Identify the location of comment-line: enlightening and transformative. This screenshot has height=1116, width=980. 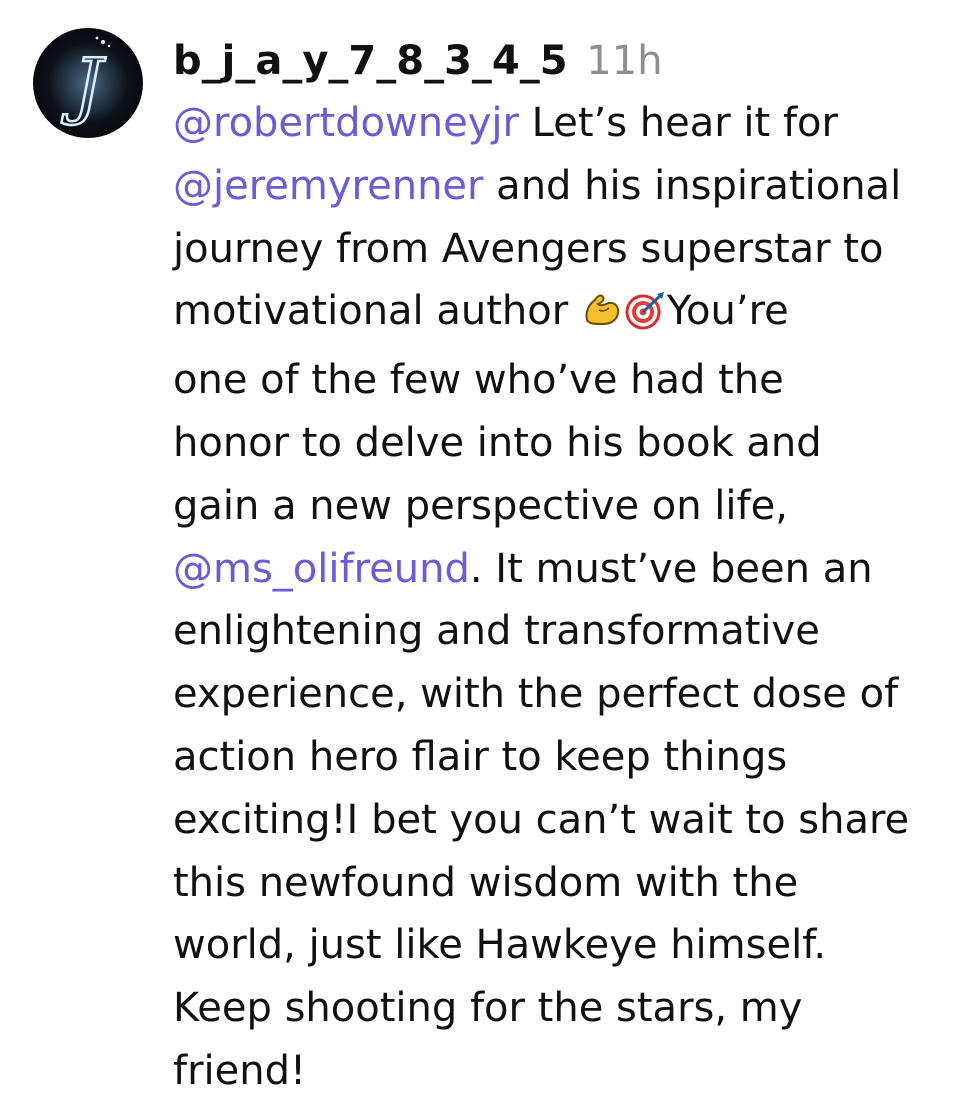
(496, 631).